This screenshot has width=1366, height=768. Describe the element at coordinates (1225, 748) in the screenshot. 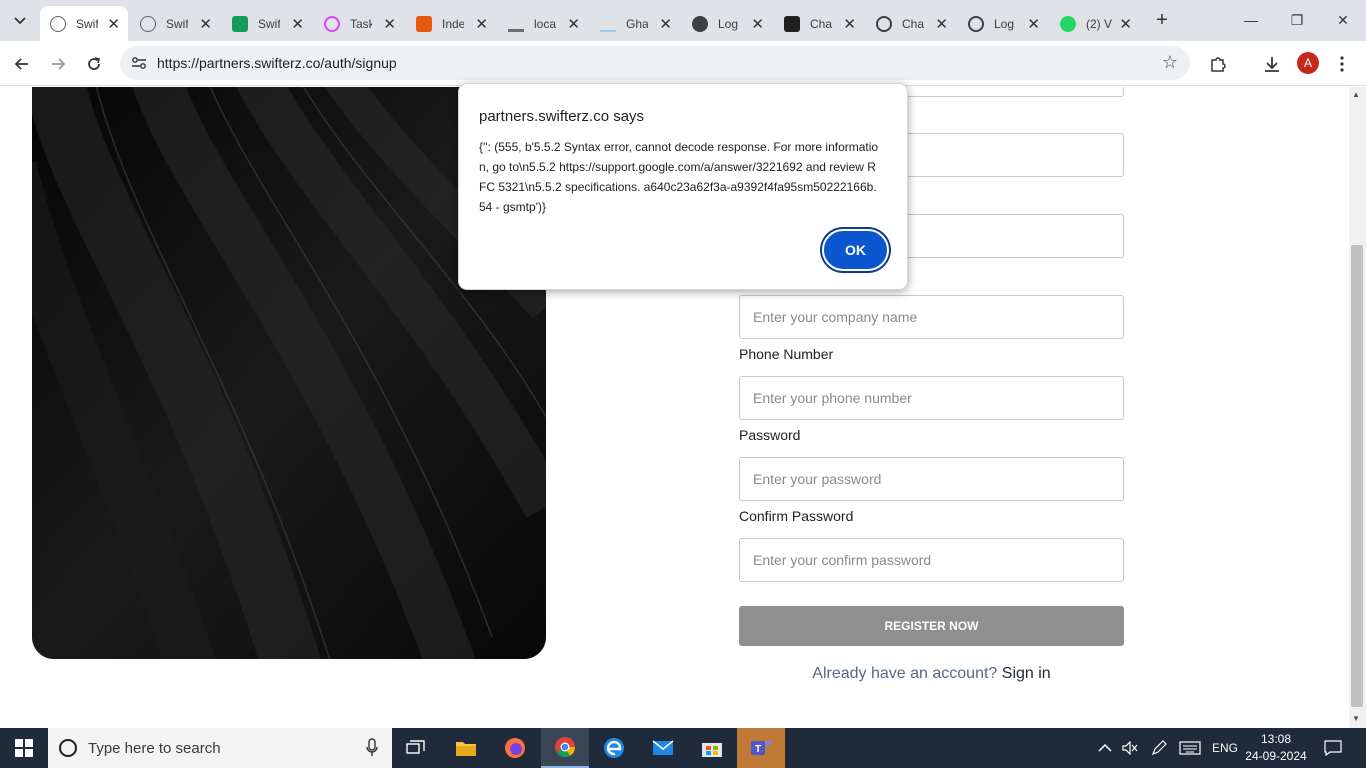

I see `language-indicator: ENG` at that location.